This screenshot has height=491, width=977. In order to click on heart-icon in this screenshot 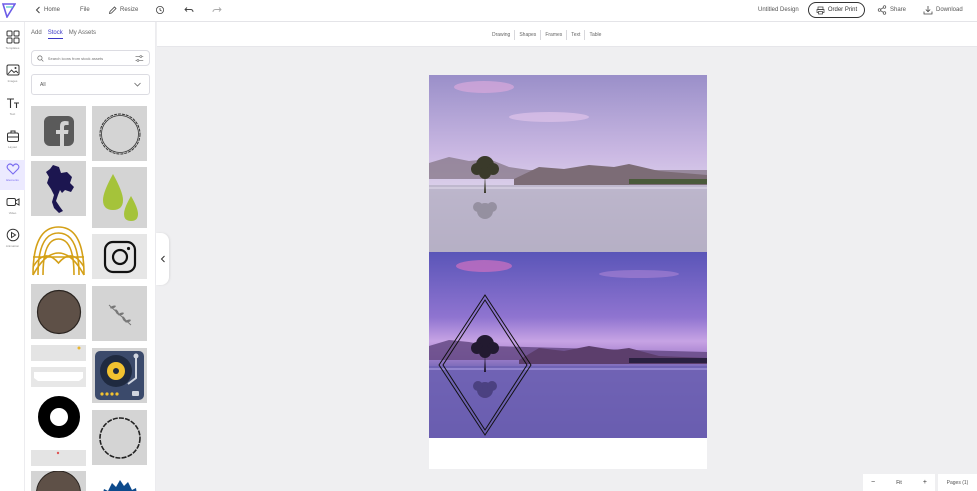, I will do `click(12, 169)`.